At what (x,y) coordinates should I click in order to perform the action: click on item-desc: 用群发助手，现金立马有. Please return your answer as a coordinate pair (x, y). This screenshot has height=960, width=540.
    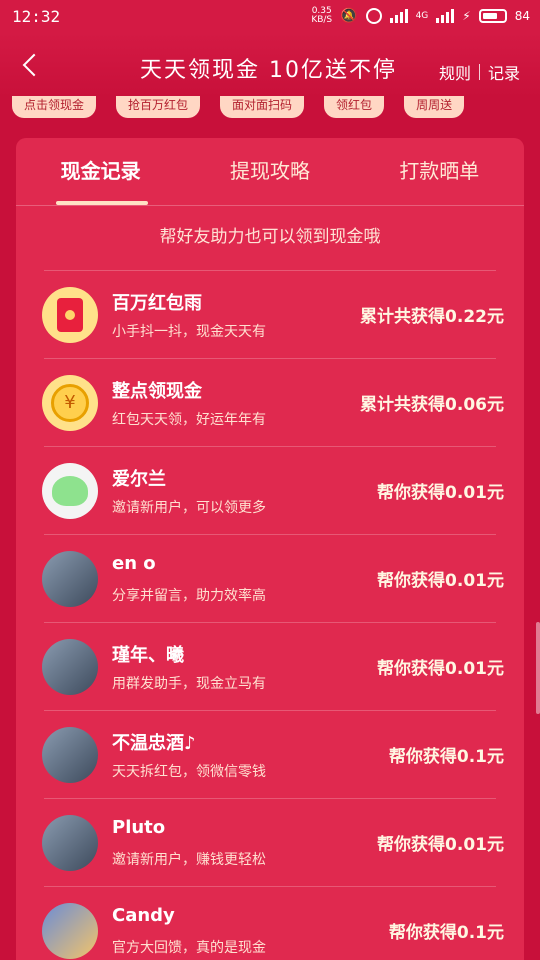
    Looking at the image, I should click on (189, 683).